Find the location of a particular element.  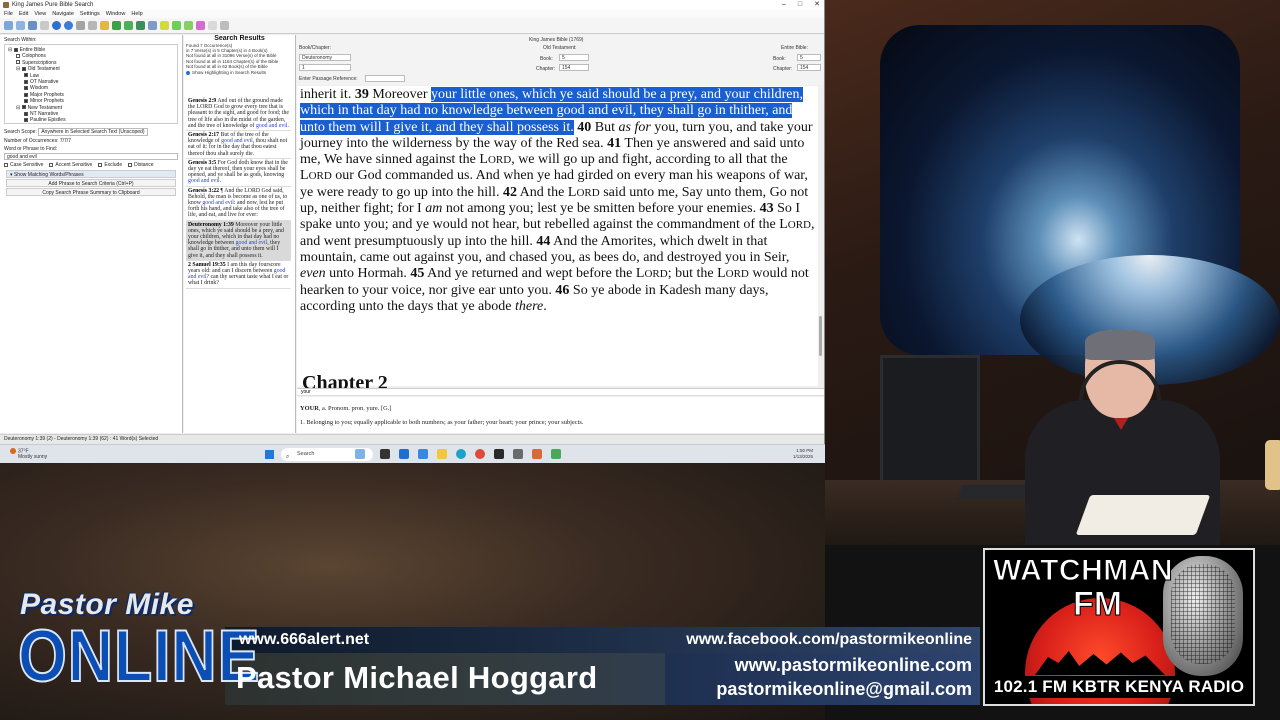

highlighter-lime-icon is located at coordinates (188, 25).